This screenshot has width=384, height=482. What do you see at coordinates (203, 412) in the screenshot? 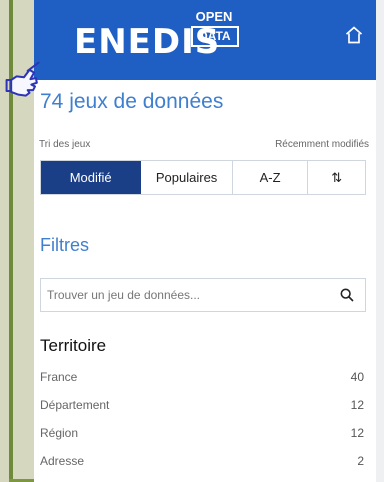
I see `territory-item-departement: Département 12` at bounding box center [203, 412].